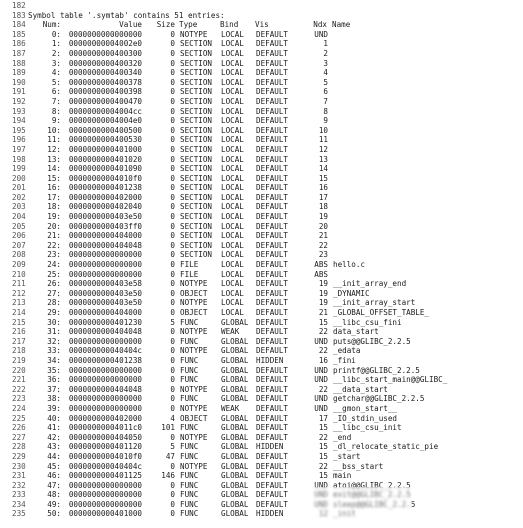 The width and height of the screenshot is (523, 528). I want to click on entry-num: 38:, so click(54, 399).